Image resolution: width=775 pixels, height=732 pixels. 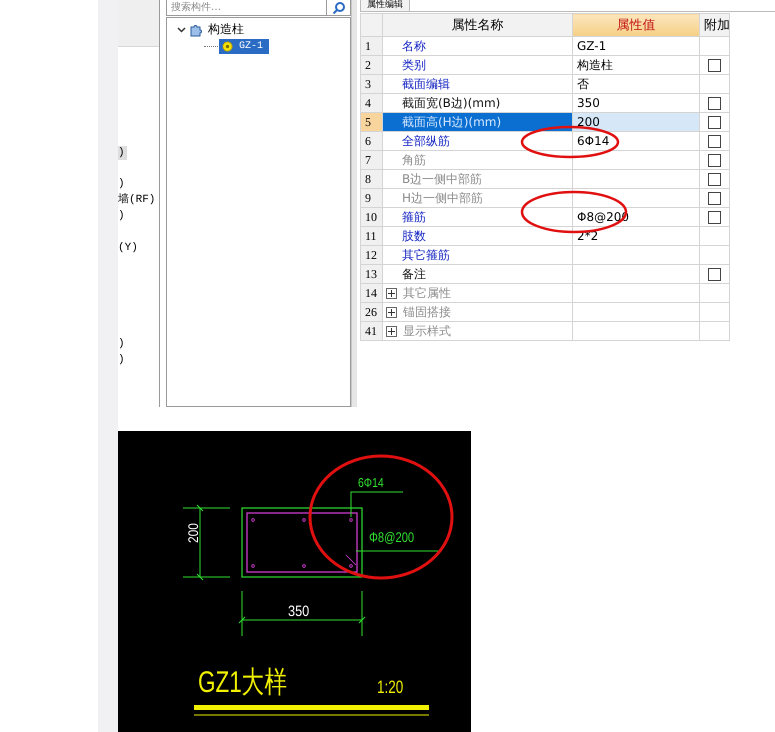 What do you see at coordinates (371, 255) in the screenshot?
I see `row-number: 12` at bounding box center [371, 255].